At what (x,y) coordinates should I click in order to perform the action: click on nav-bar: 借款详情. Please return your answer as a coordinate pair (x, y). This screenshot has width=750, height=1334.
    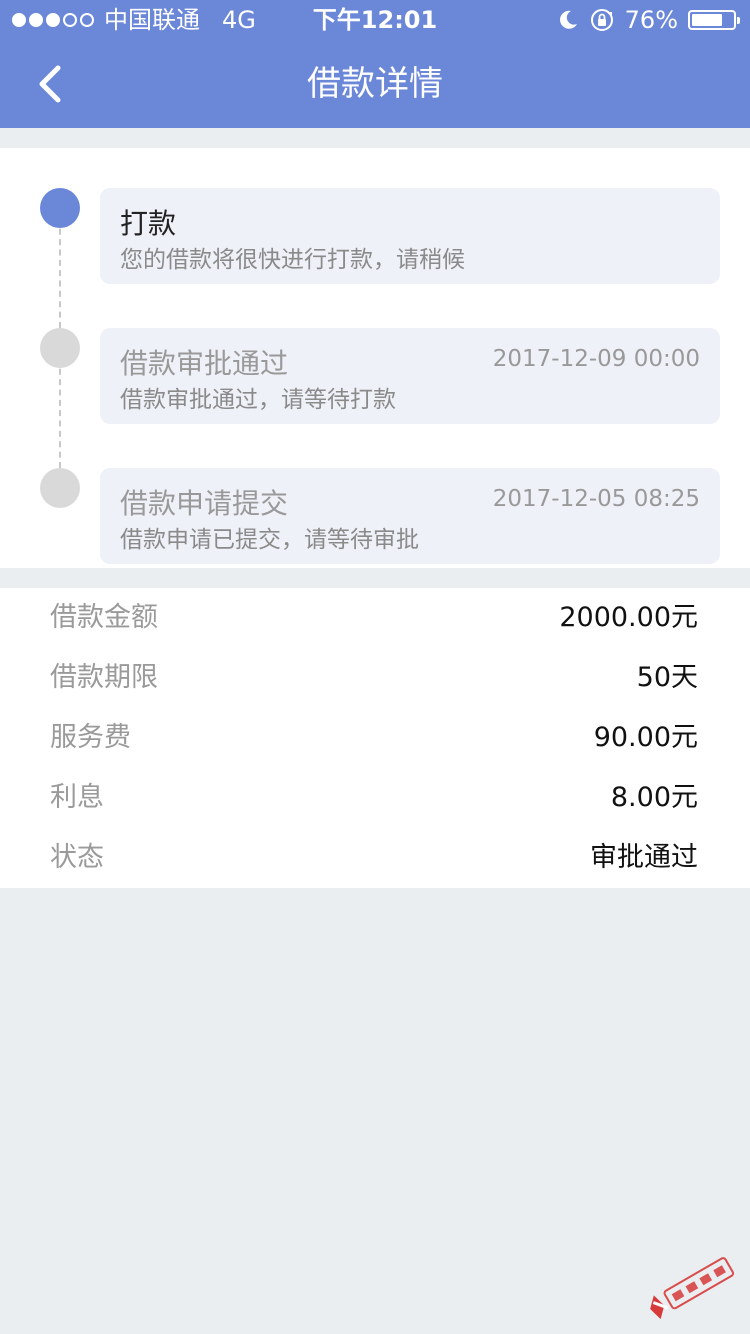
    Looking at the image, I should click on (375, 84).